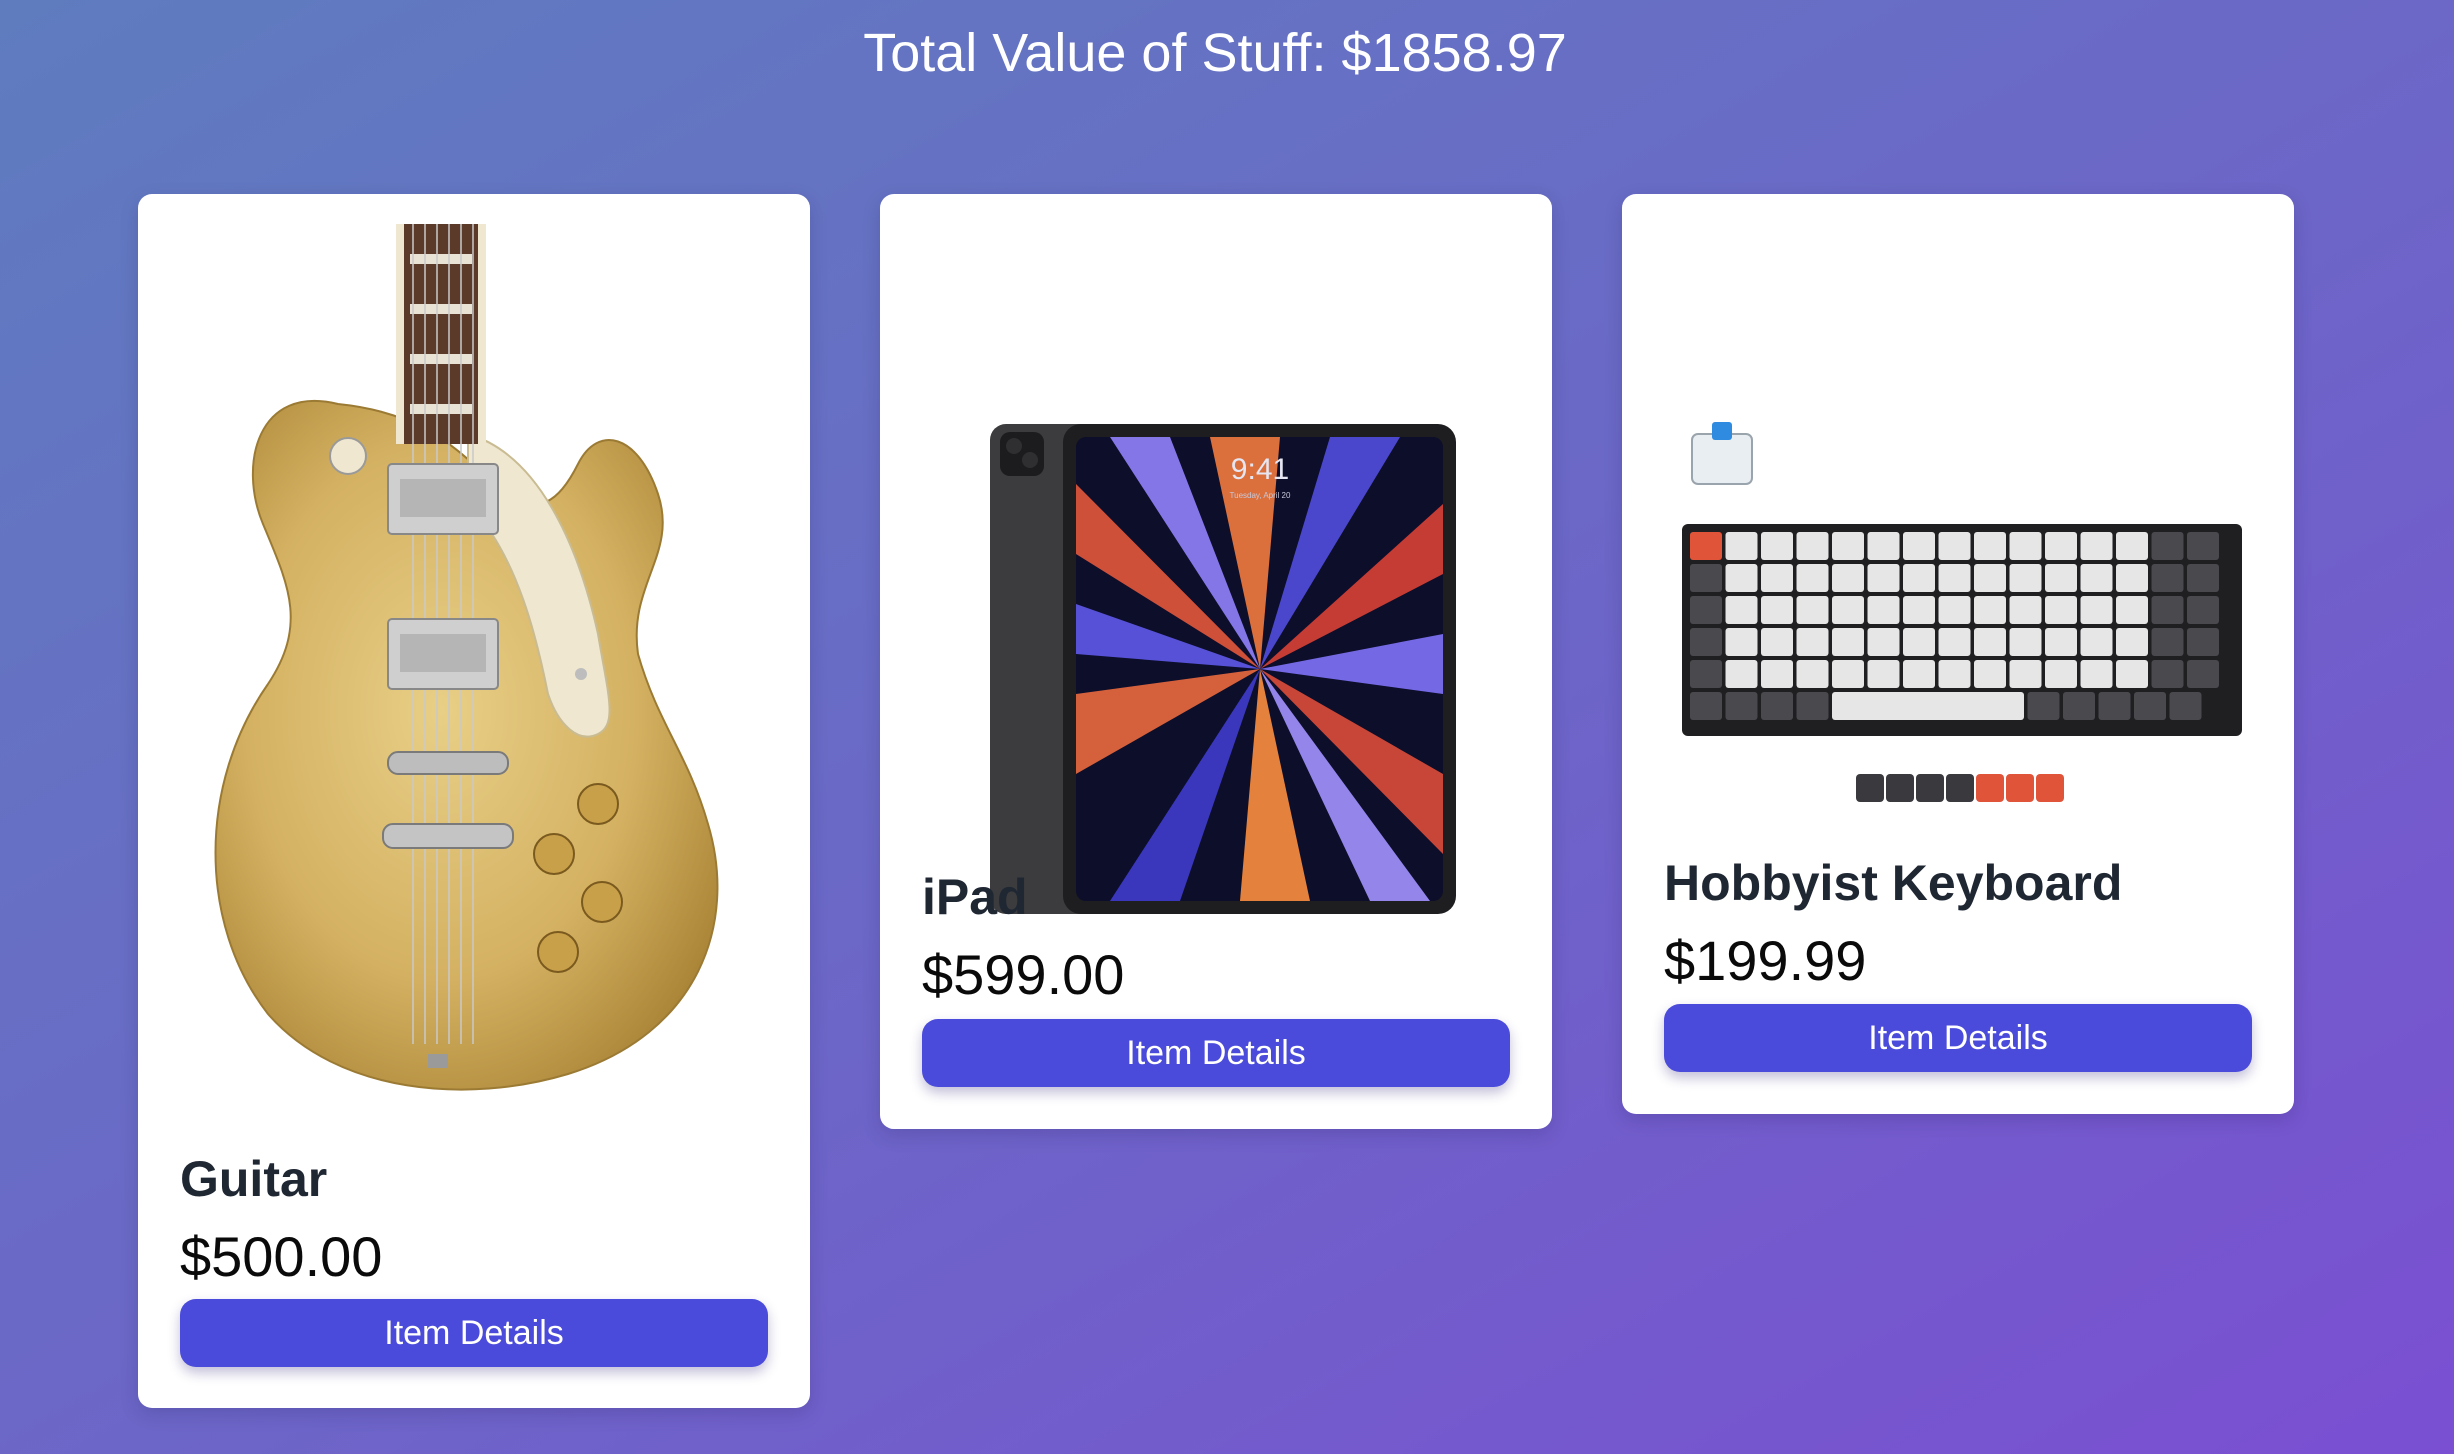 This screenshot has height=1454, width=2454. What do you see at coordinates (254, 1179) in the screenshot?
I see `item-name: Guitar` at bounding box center [254, 1179].